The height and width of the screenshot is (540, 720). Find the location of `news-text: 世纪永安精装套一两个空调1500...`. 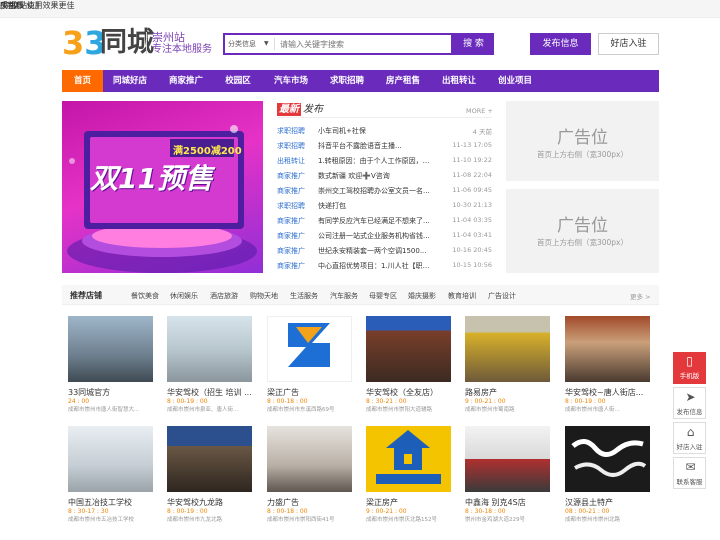

news-text: 世纪永安精装套一两个空调1500... is located at coordinates (379, 251).